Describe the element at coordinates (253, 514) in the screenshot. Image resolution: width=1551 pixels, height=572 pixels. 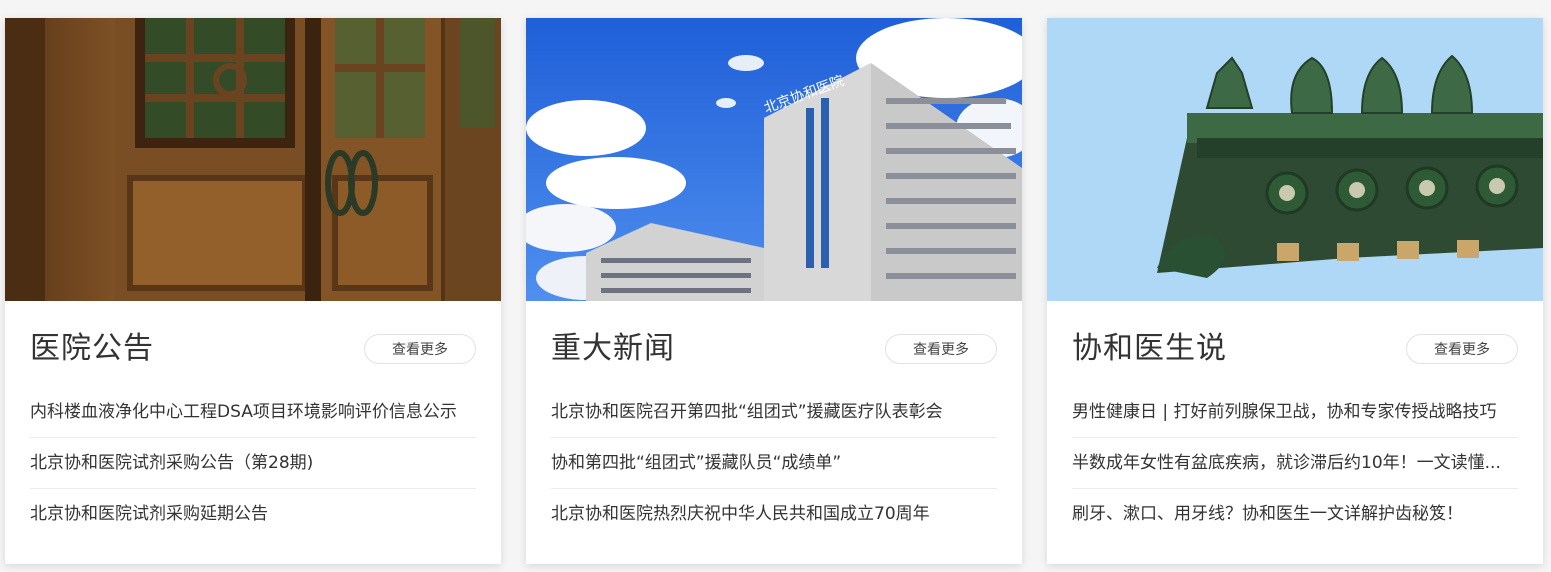
I see `news-item: 北京协和医院试剂采购延期公告` at that location.